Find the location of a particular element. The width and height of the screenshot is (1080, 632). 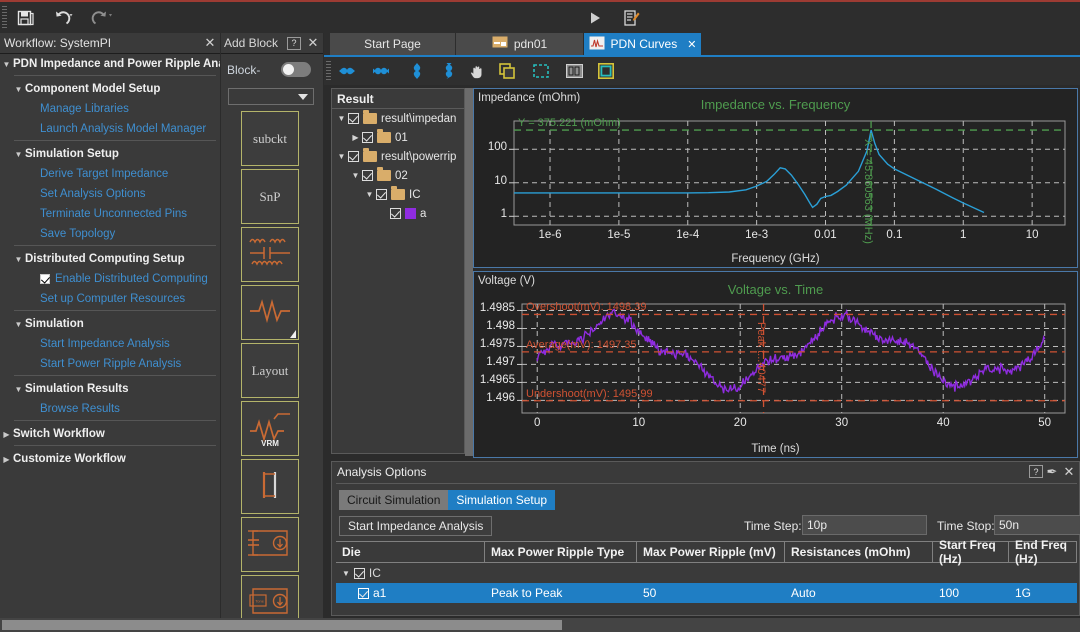

zoom-in-horizontal-icon is located at coordinates (347, 71).